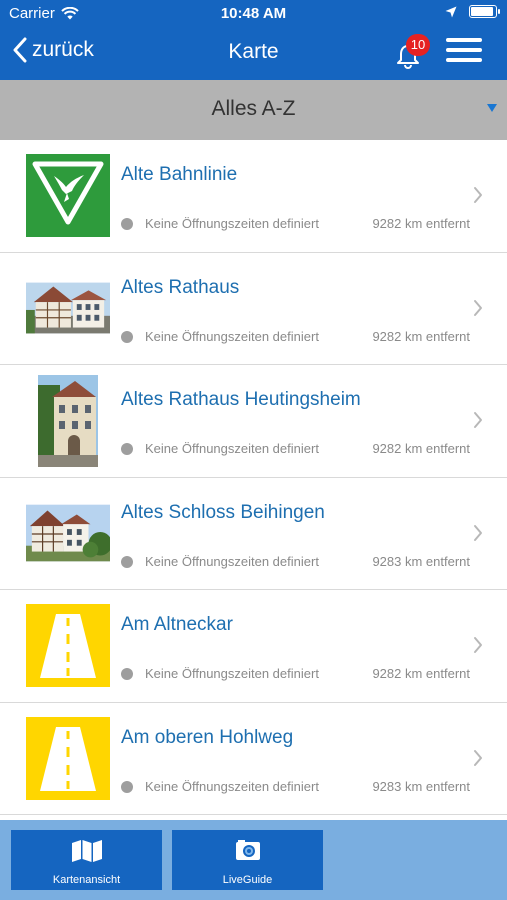 The width and height of the screenshot is (507, 900). I want to click on sort-filter-dropdown: Alles A-Z, so click(253, 110).